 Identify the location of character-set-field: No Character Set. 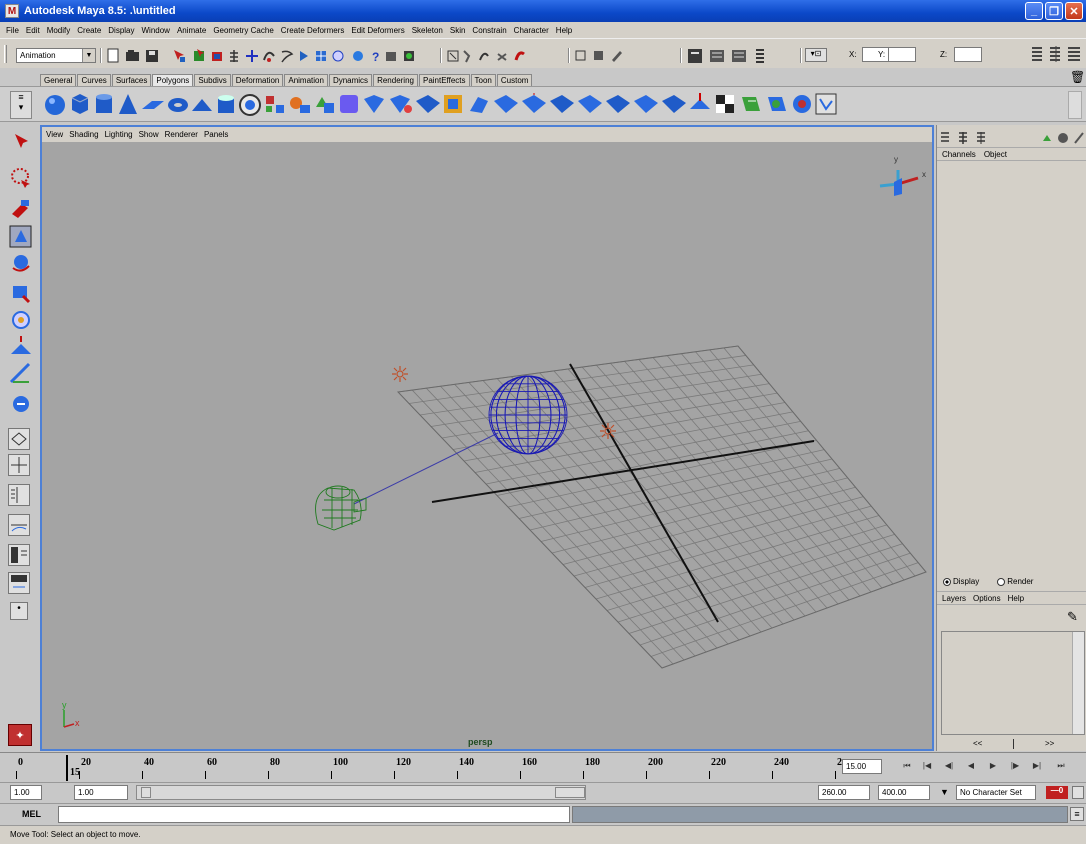
(996, 792).